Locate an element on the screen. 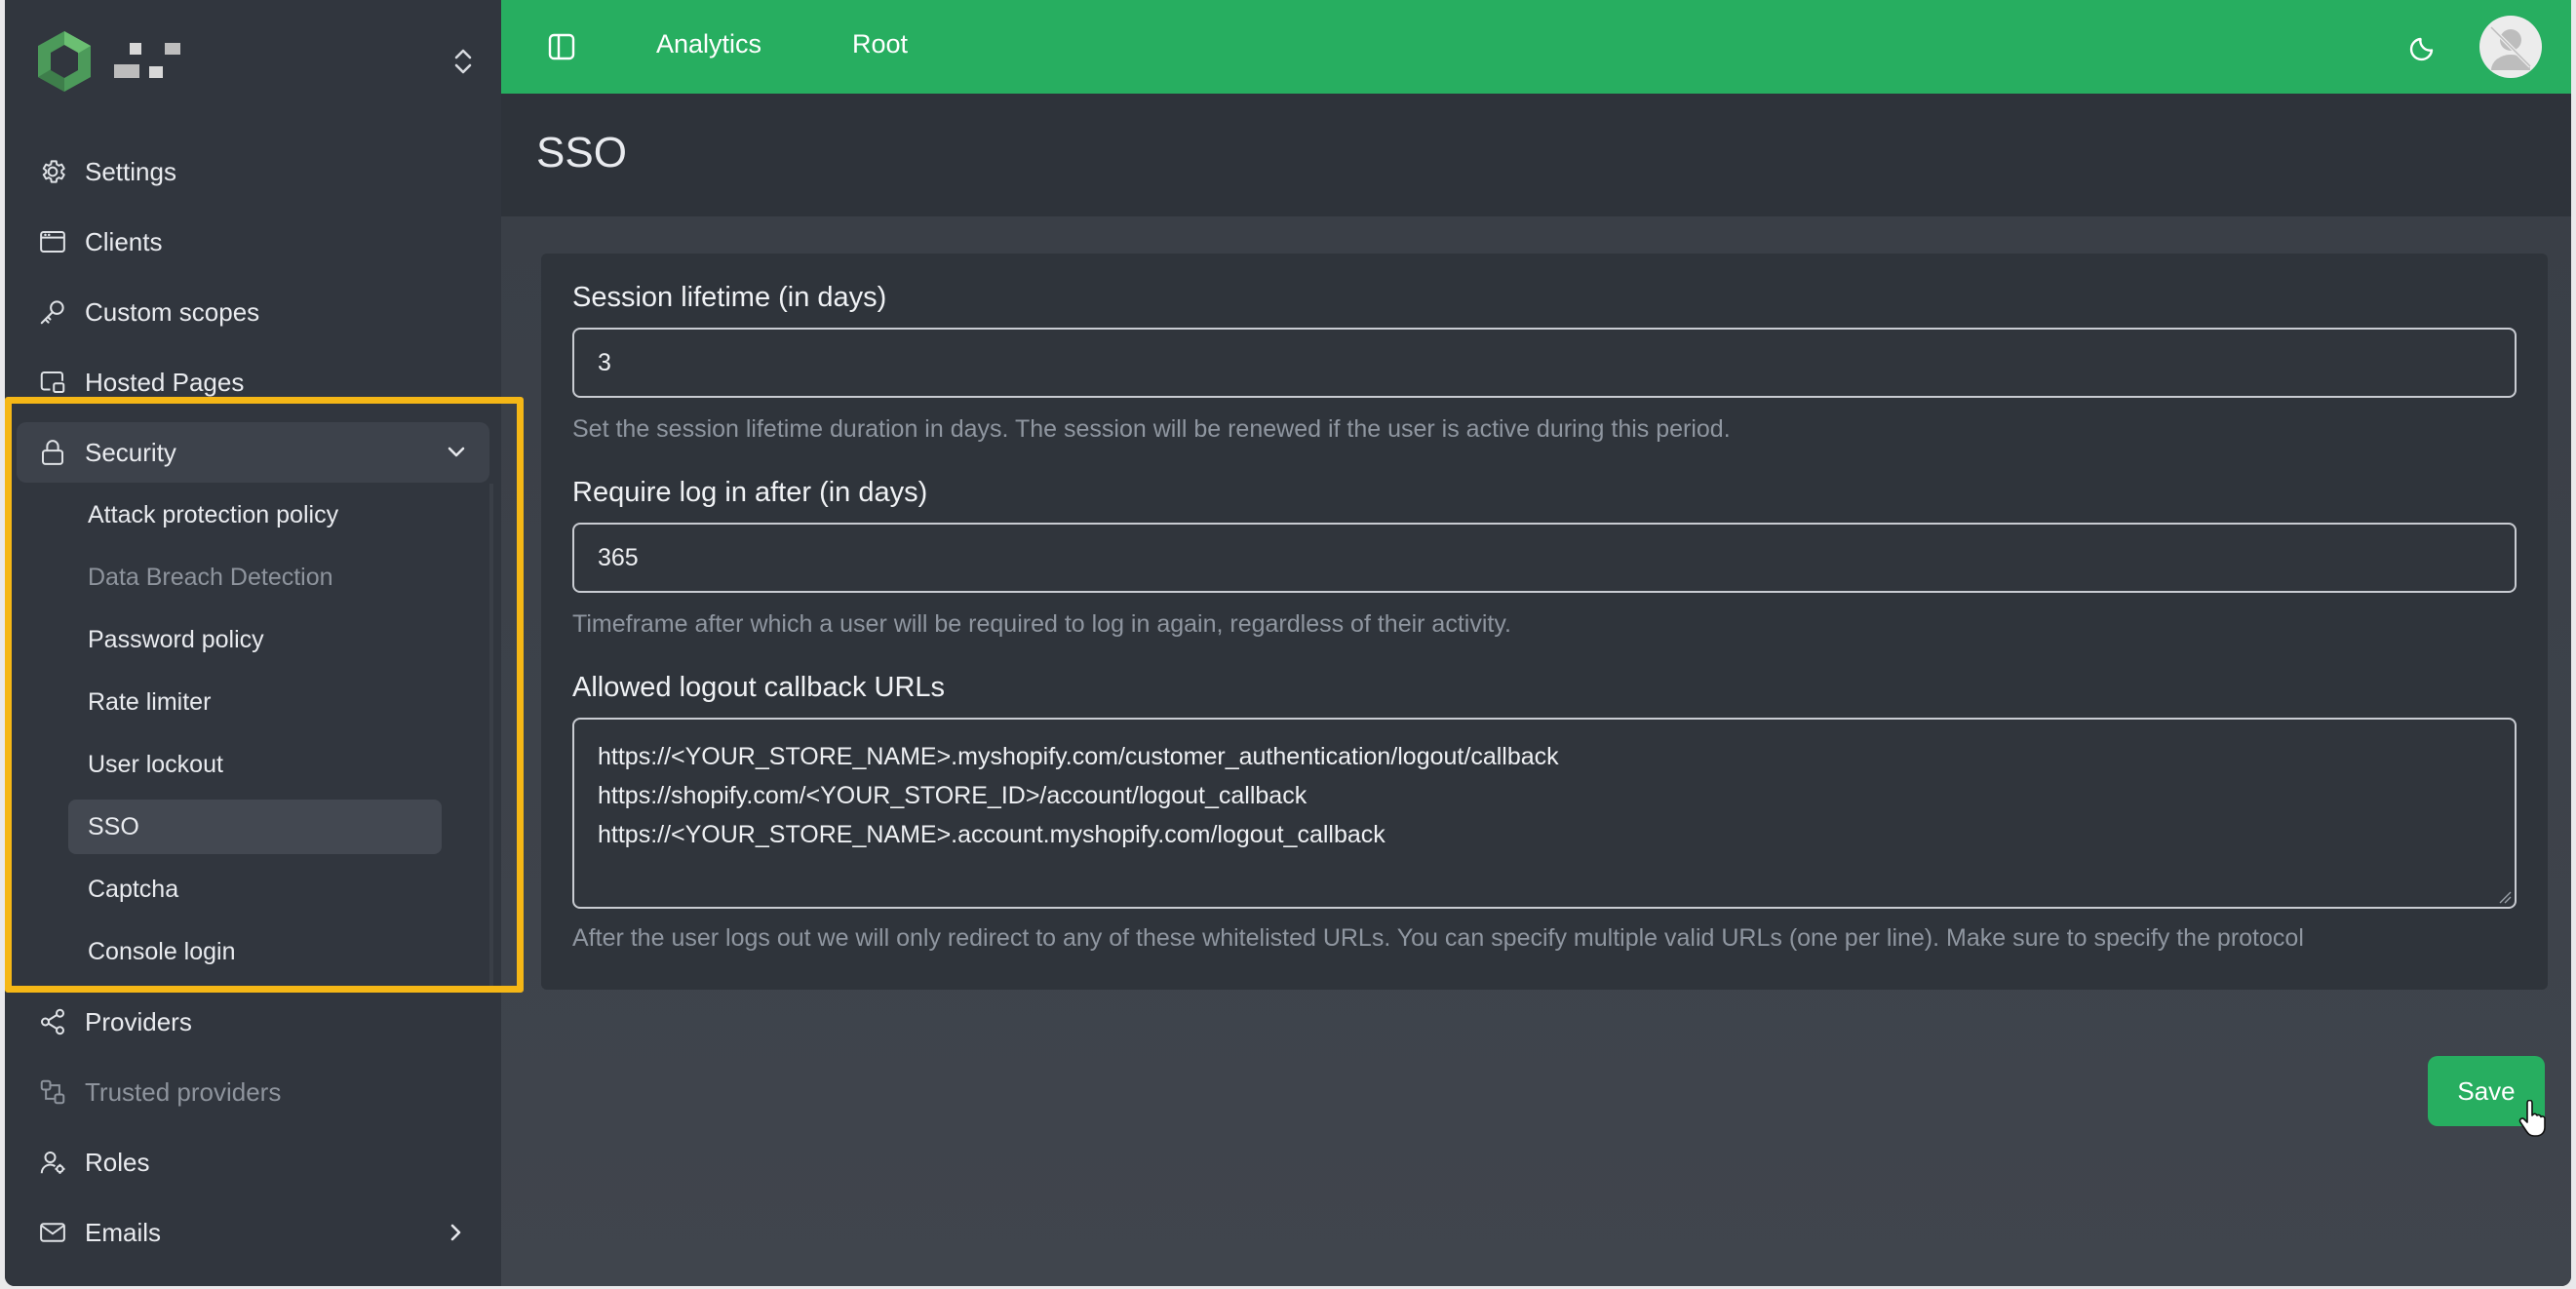 This screenshot has width=2576, height=1289. subitem-label: Rate limiter is located at coordinates (150, 701).